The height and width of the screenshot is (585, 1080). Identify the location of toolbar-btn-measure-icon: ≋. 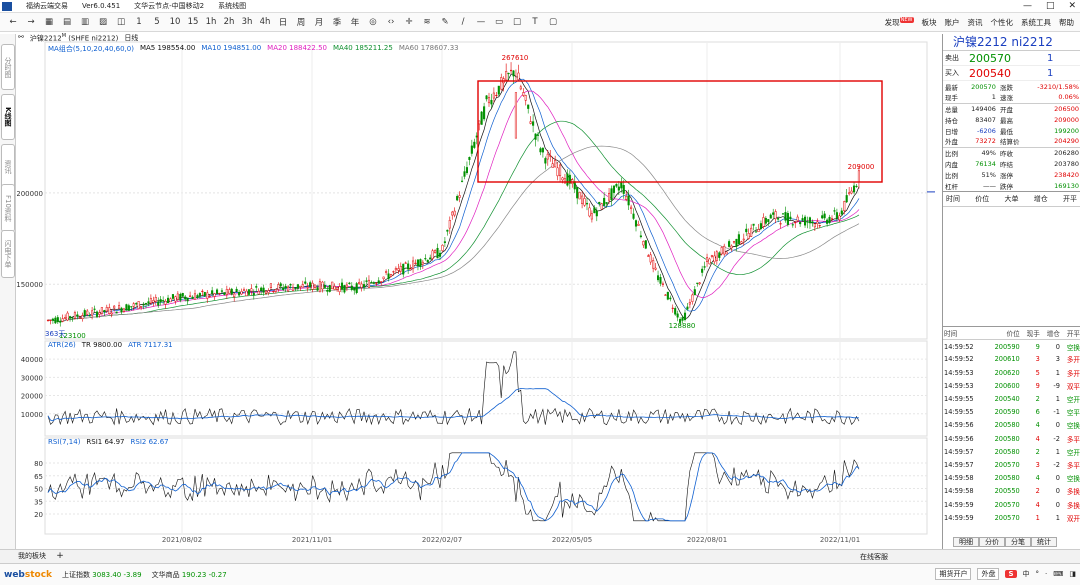
(427, 22).